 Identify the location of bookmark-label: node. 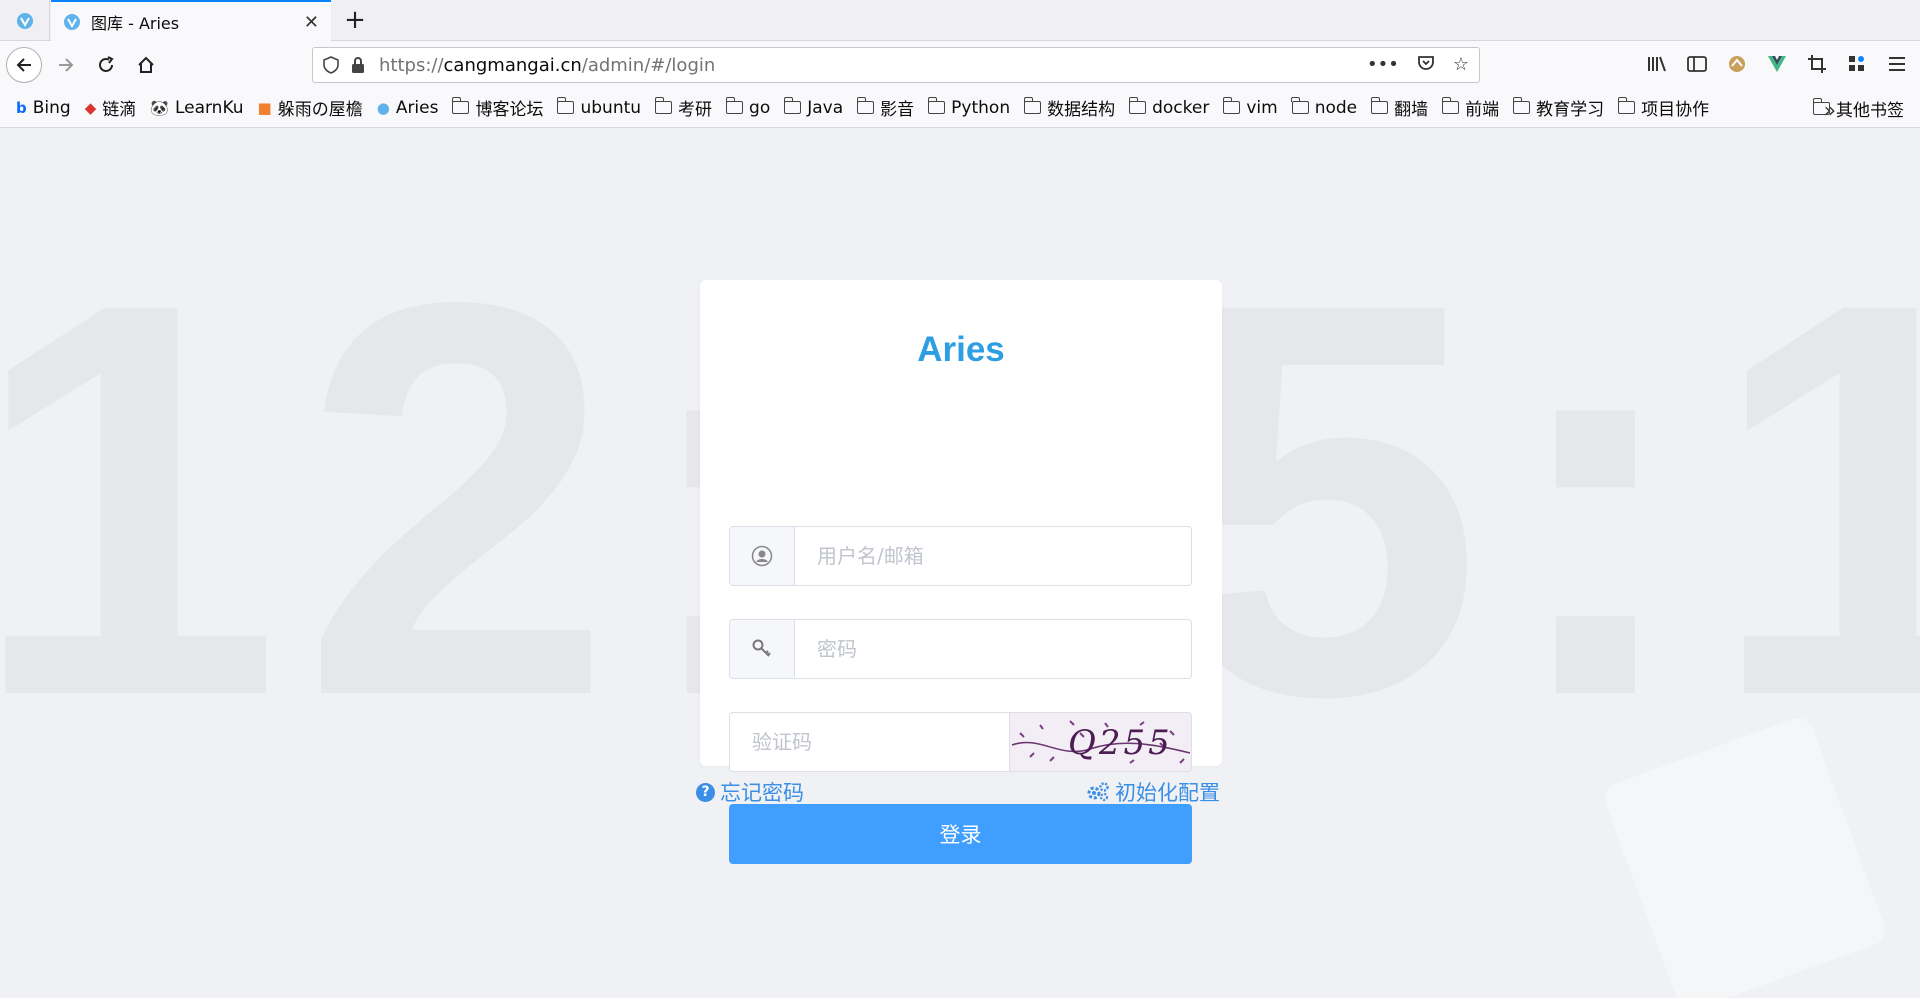
(1336, 107).